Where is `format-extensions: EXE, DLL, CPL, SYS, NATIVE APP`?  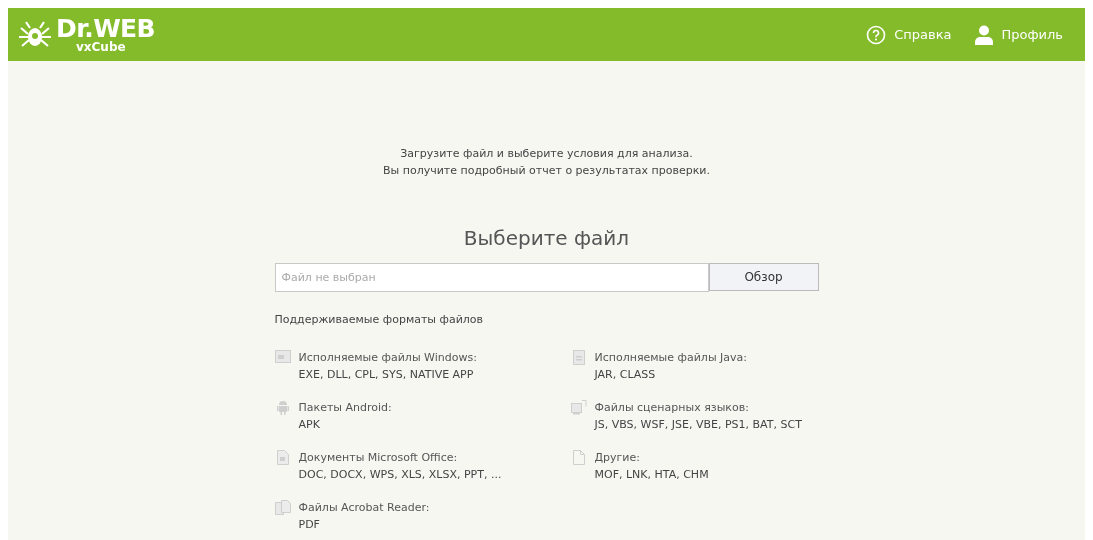
format-extensions: EXE, DLL, CPL, SYS, NATIVE APP is located at coordinates (386, 374).